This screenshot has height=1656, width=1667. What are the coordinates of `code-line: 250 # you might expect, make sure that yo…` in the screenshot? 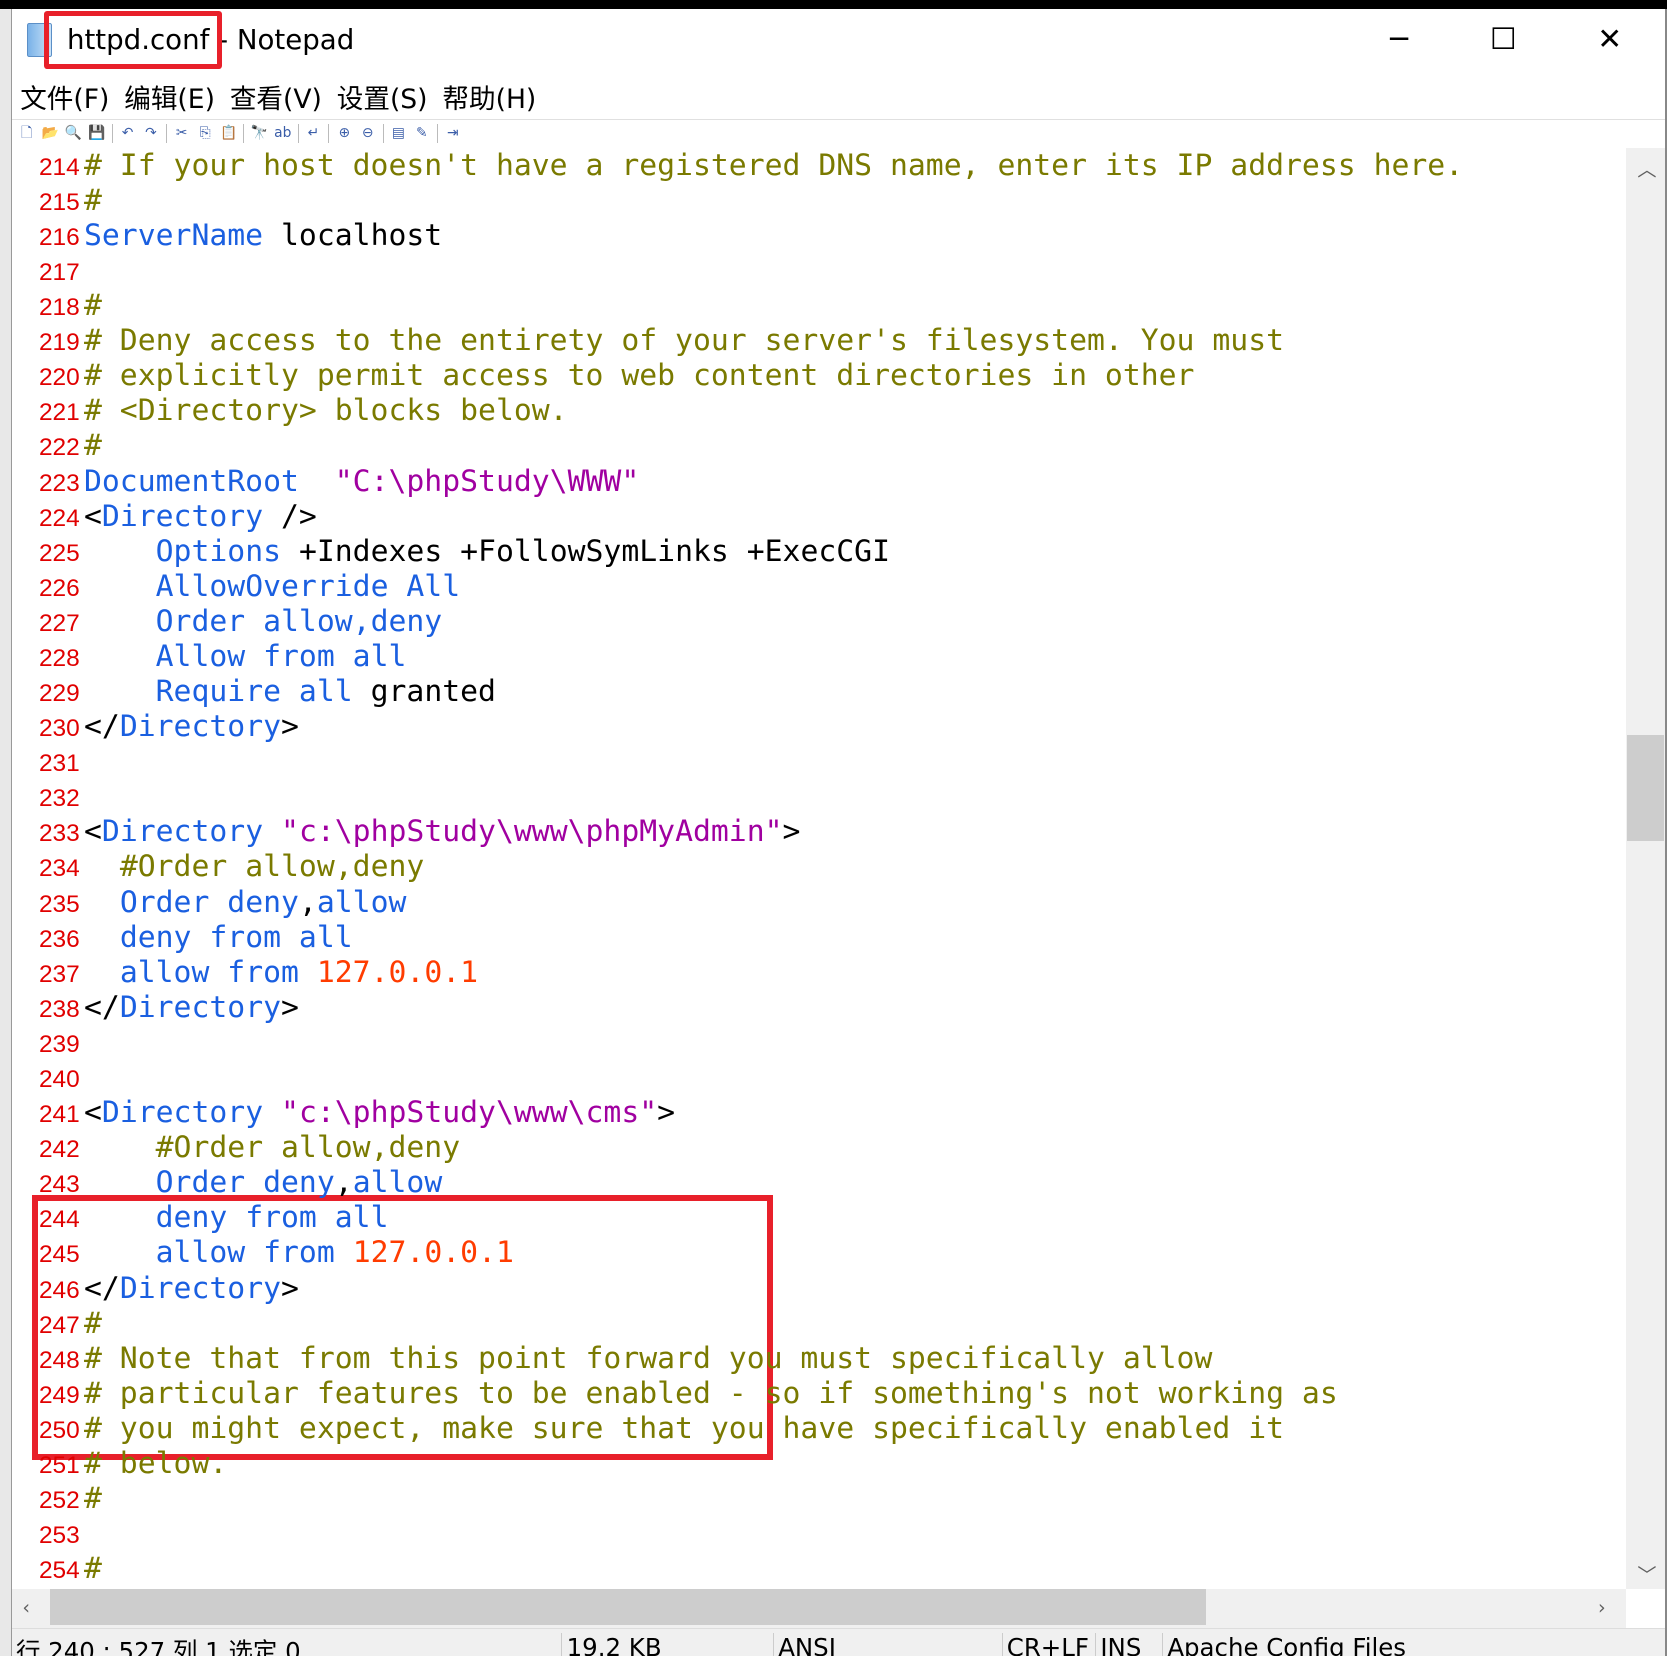 It's located at (648, 1428).